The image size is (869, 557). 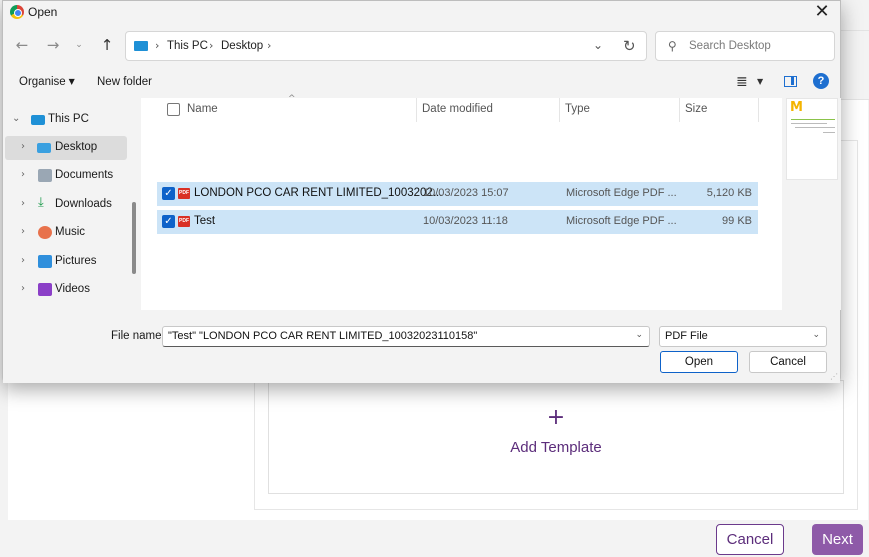 What do you see at coordinates (45, 175) in the screenshot?
I see `documents-icon` at bounding box center [45, 175].